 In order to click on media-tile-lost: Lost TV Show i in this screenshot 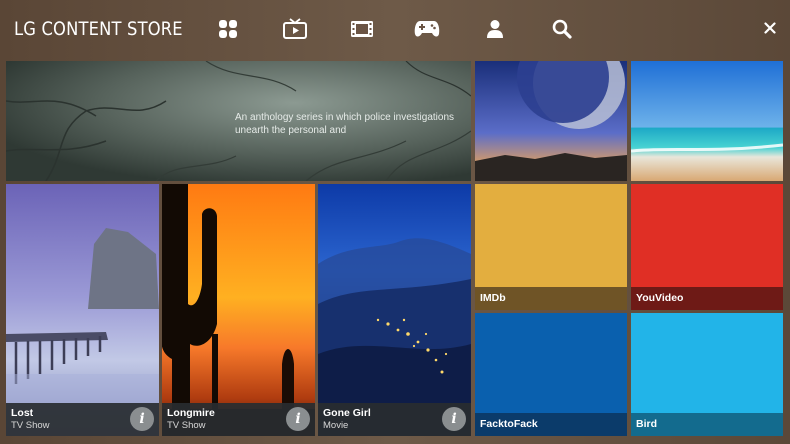, I will do `click(82, 310)`.